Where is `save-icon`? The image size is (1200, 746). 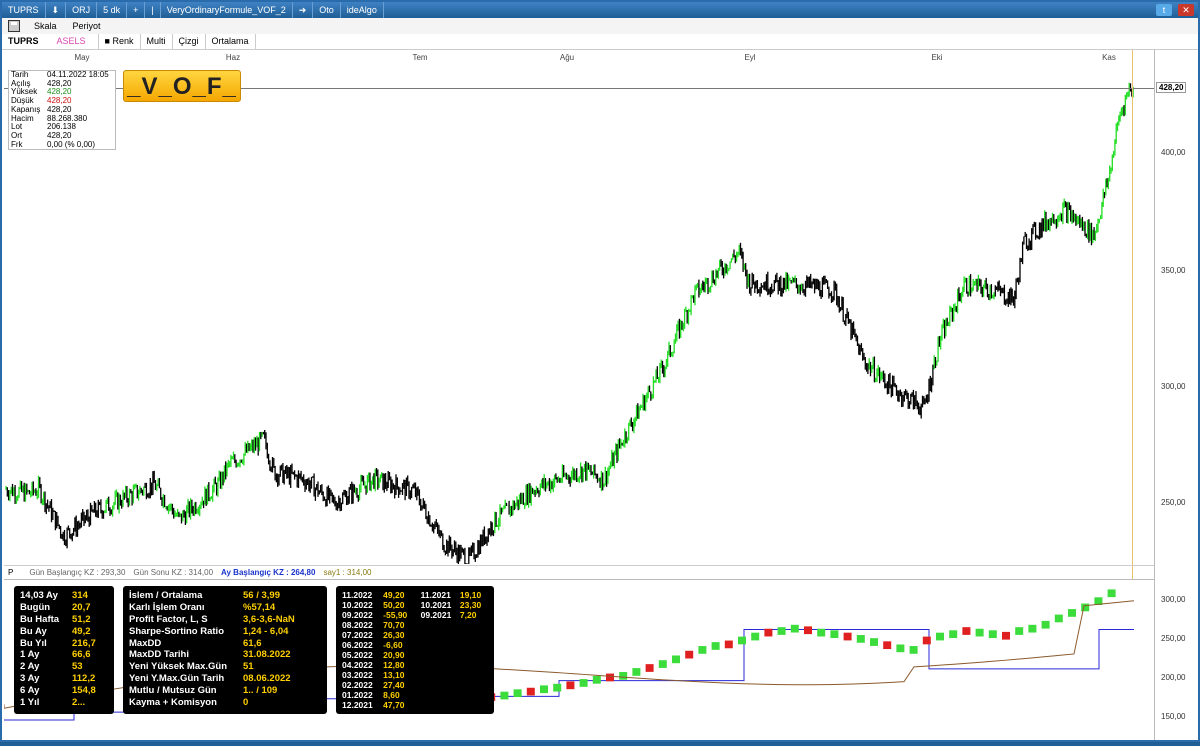
save-icon is located at coordinates (14, 26).